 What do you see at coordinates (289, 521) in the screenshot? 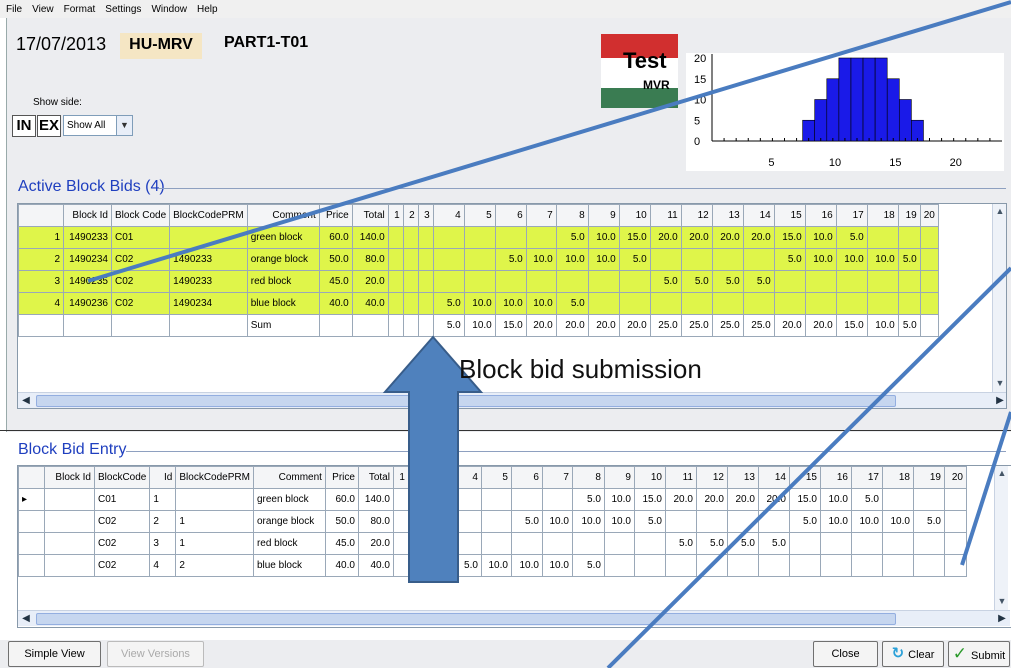
I see `table-cell: orange block` at bounding box center [289, 521].